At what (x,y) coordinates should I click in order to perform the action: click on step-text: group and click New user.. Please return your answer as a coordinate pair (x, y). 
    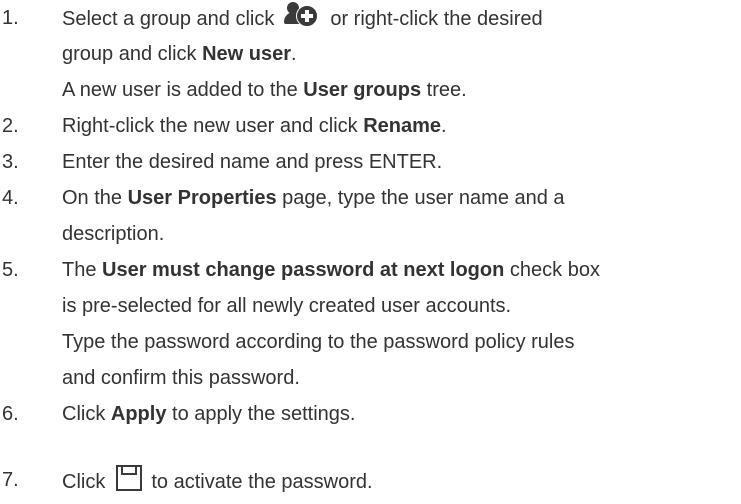
    Looking at the image, I should click on (179, 54).